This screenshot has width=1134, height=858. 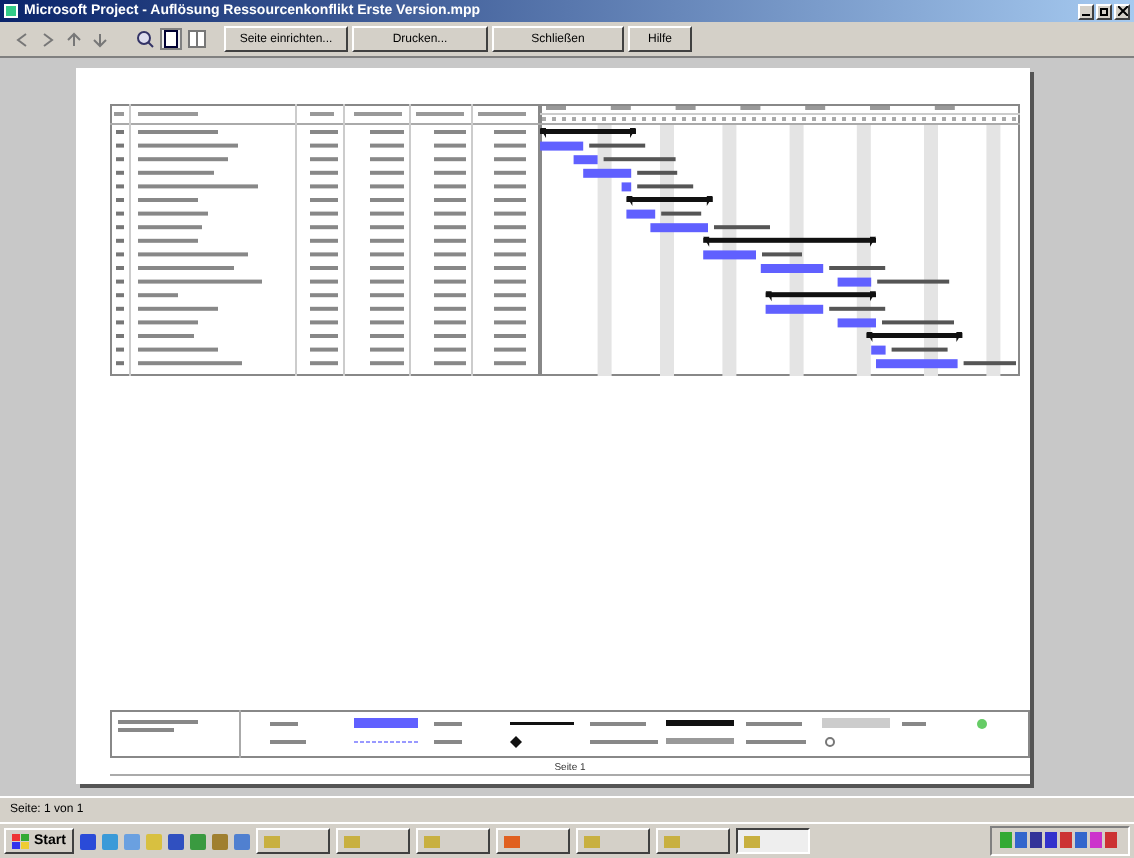 I want to click on restore-button, so click(x=1104, y=11).